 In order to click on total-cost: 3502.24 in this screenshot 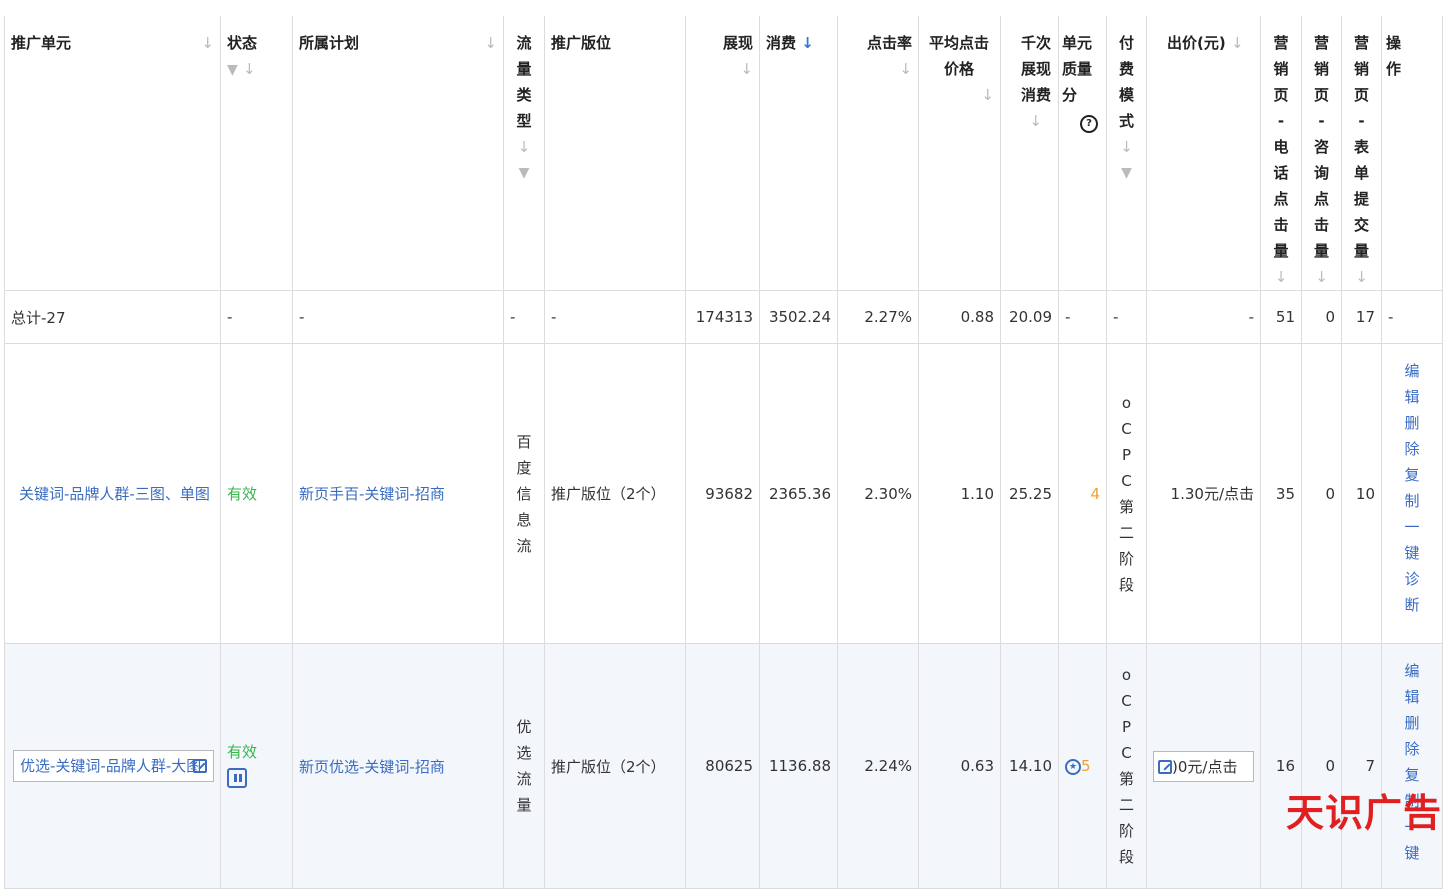, I will do `click(798, 317)`.